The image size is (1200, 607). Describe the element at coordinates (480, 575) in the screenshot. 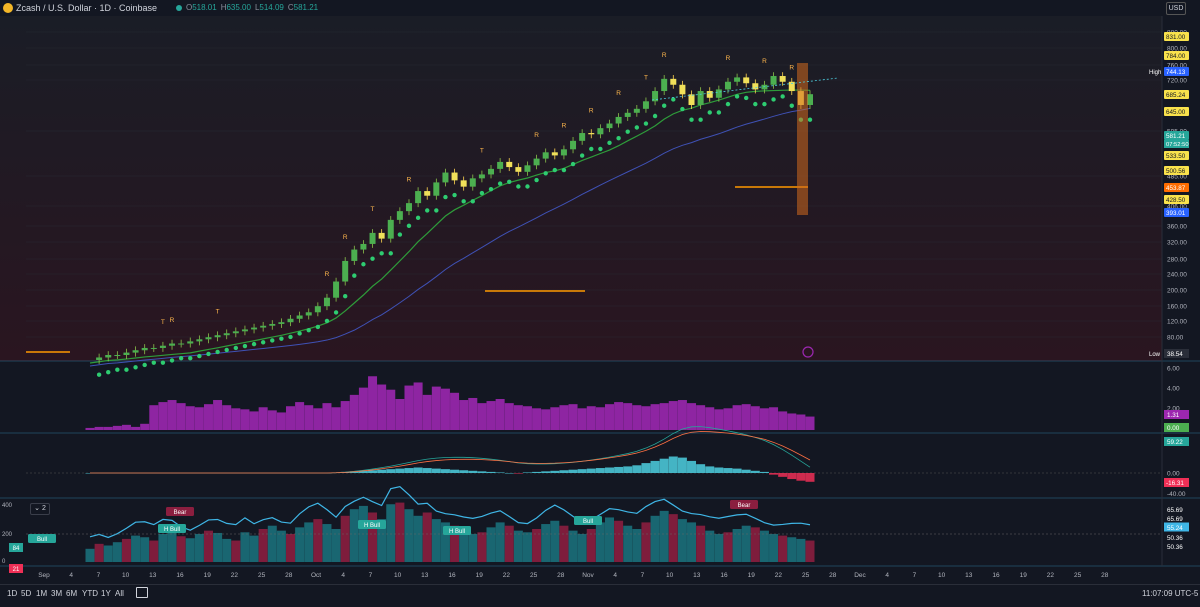

I see `date-tick-label: 19` at that location.